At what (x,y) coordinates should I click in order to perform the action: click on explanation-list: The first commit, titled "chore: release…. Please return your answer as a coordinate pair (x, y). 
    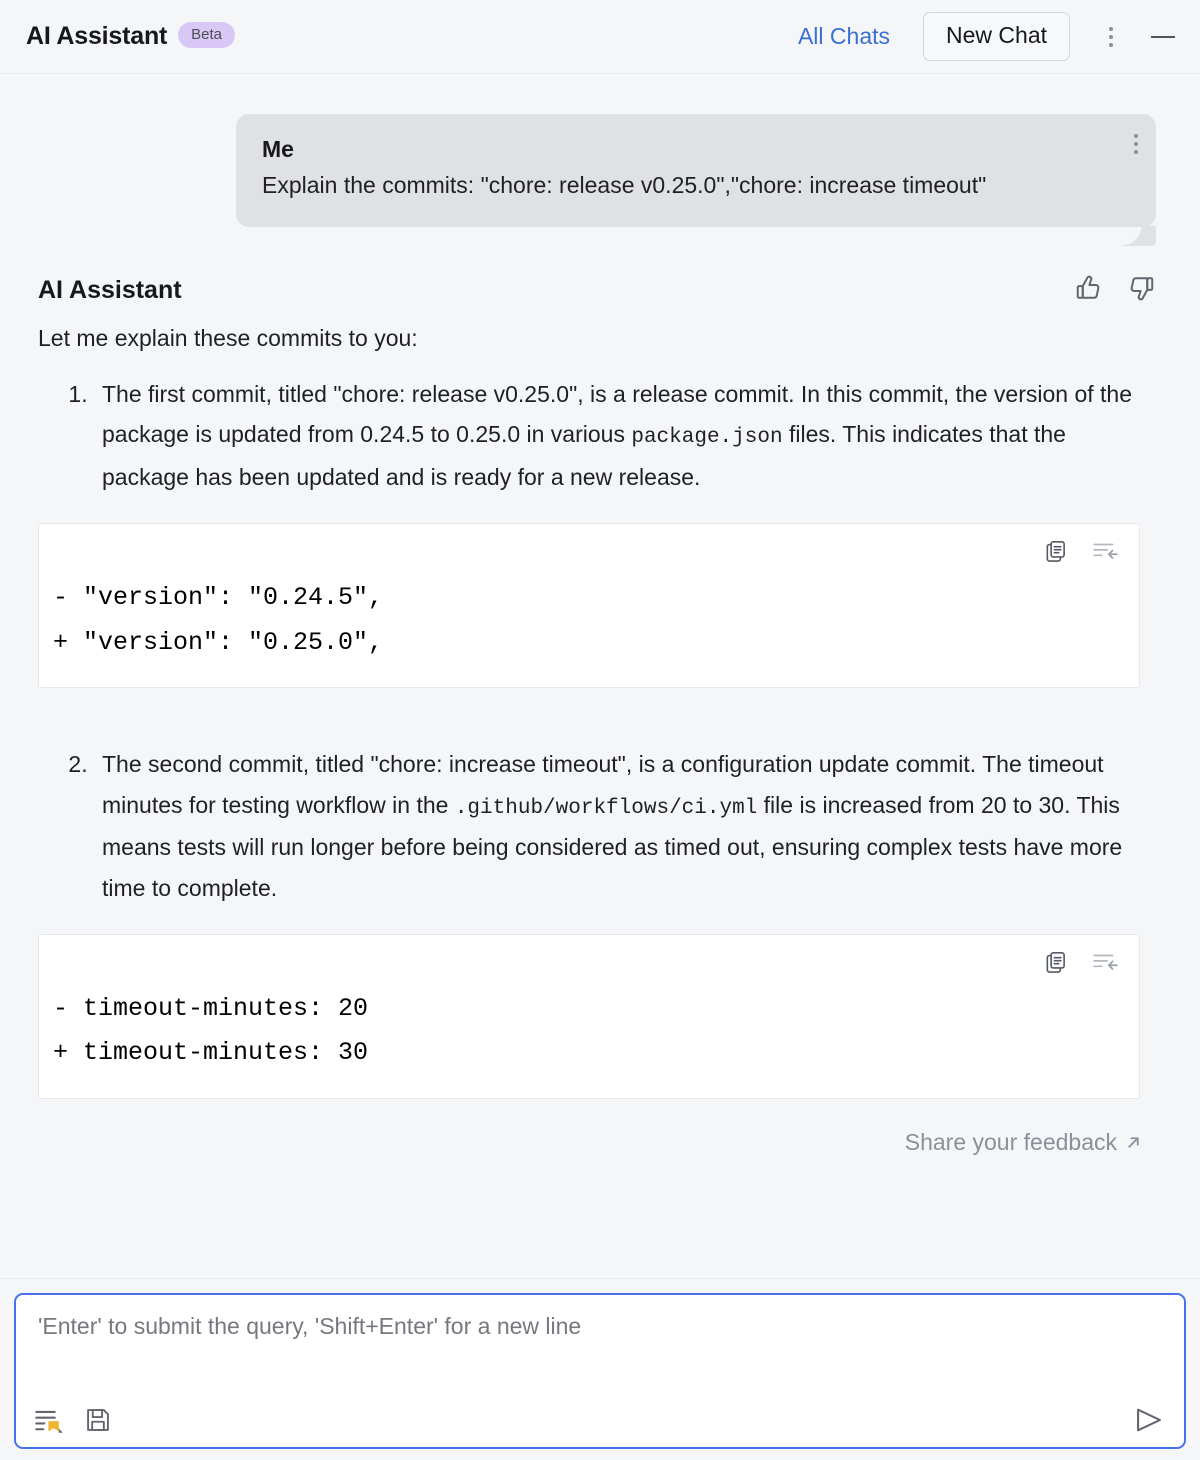
    Looking at the image, I should click on (597, 435).